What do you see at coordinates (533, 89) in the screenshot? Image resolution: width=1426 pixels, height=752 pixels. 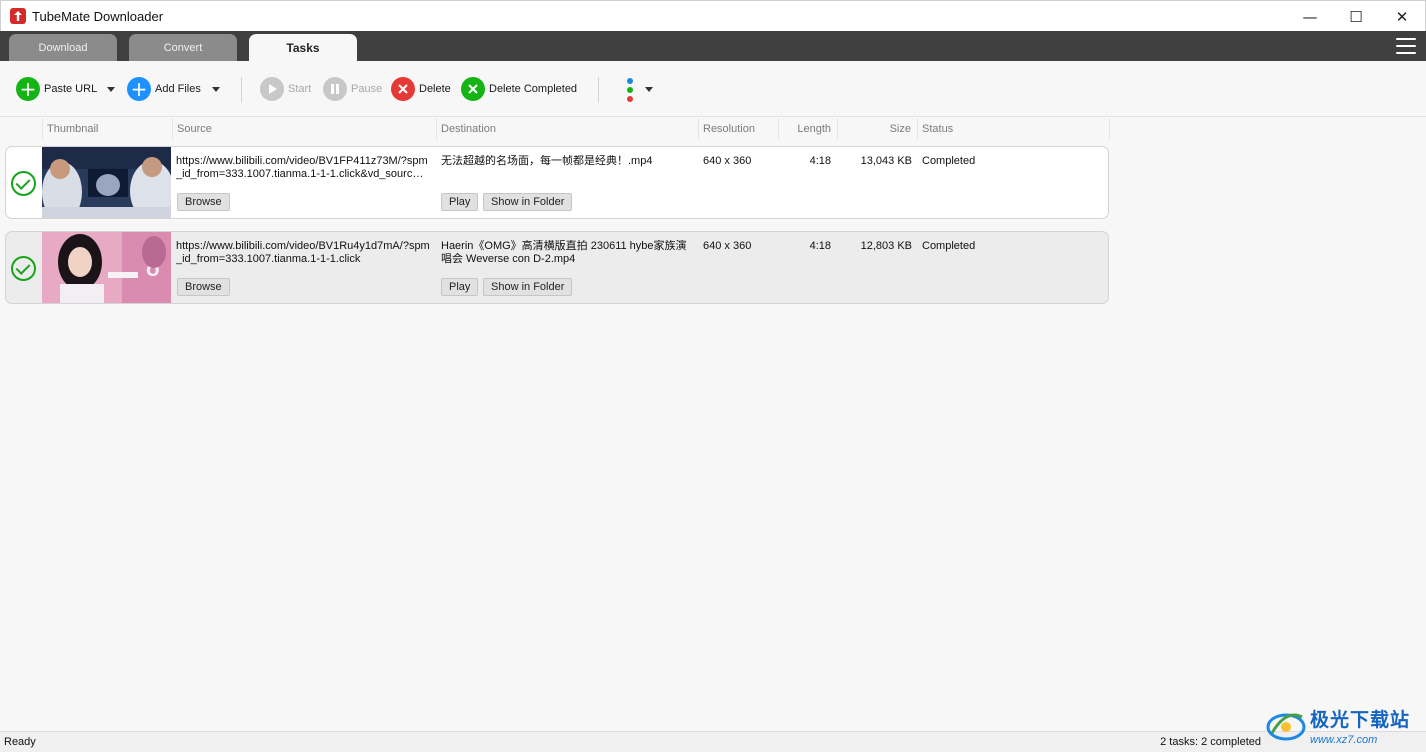 I see `delete-completed-label: Delete Completed` at bounding box center [533, 89].